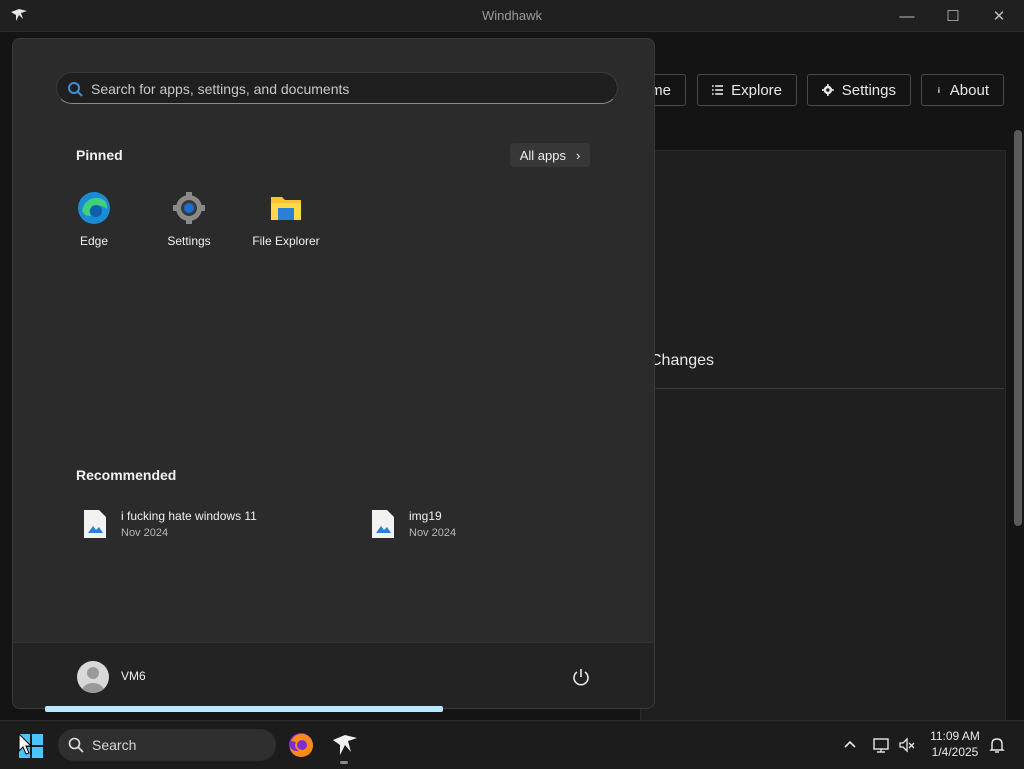 This screenshot has width=1024, height=769. What do you see at coordinates (955, 736) in the screenshot?
I see `clock-time: 11:09 AM` at bounding box center [955, 736].